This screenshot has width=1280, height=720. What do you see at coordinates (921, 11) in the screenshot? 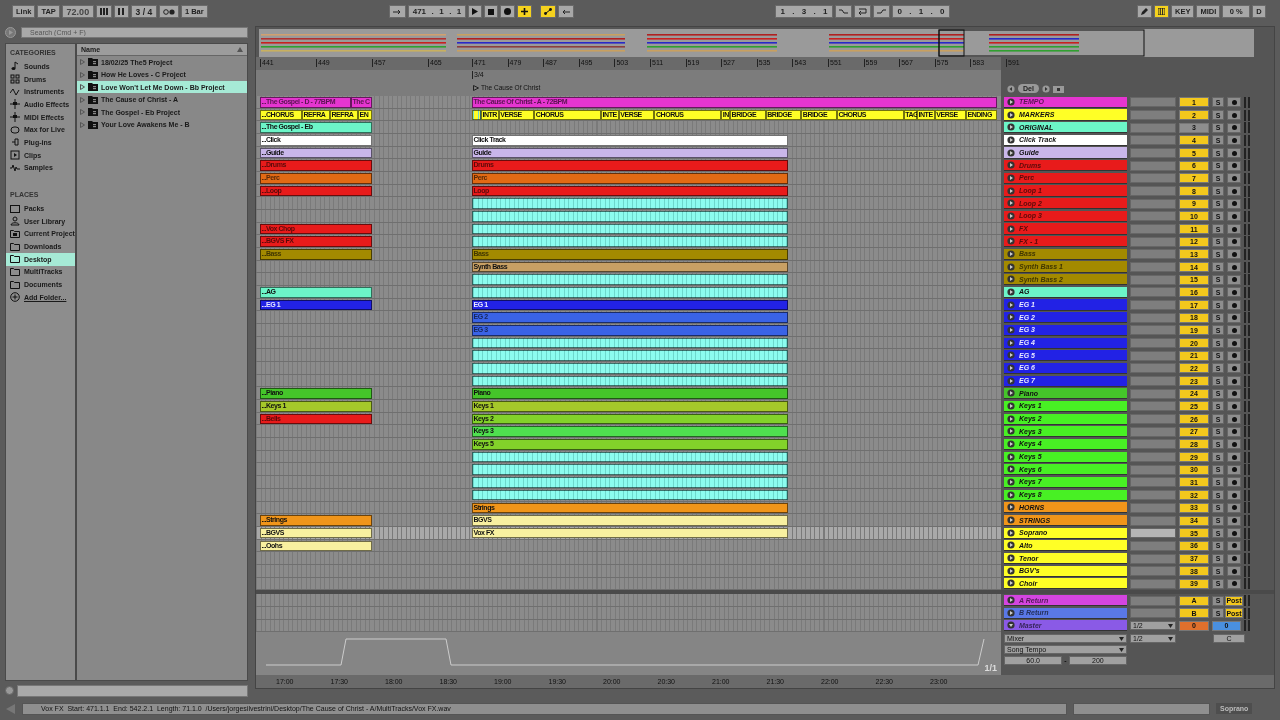
I see `loop-length-field: 0 . 1 . 0` at bounding box center [921, 11].